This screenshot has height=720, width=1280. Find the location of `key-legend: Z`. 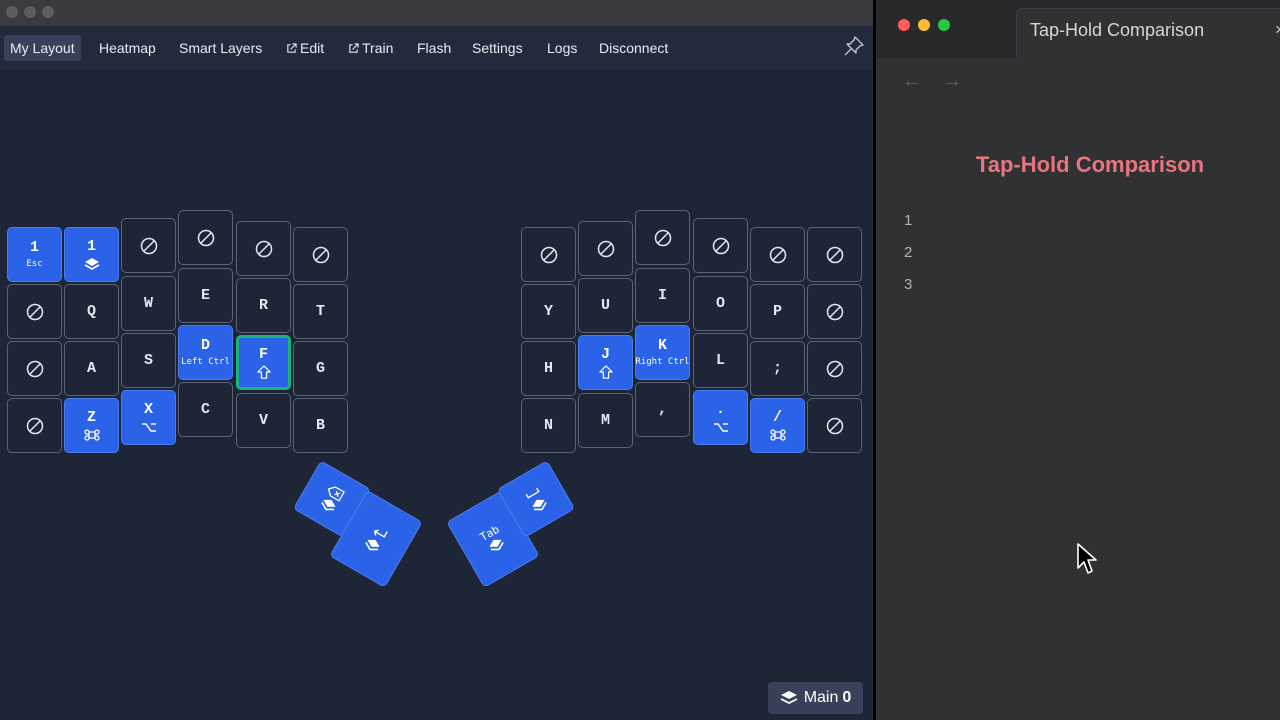

key-legend: Z is located at coordinates (91, 417).